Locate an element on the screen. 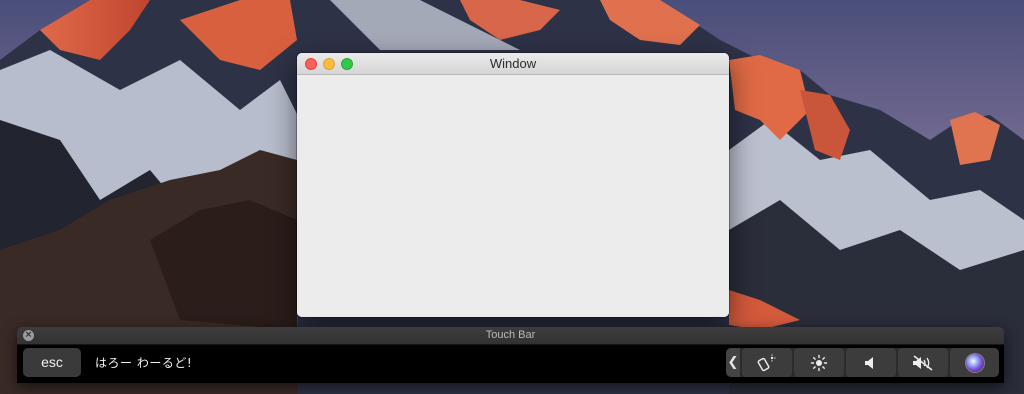 The height and width of the screenshot is (394, 1024). volume-icon is located at coordinates (869, 362).